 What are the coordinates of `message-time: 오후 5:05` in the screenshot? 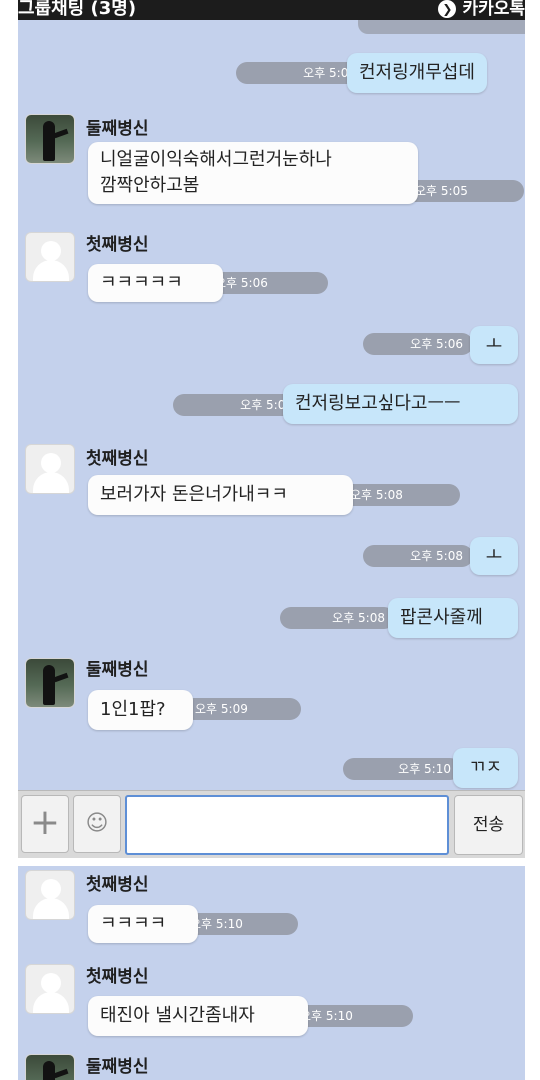 It's located at (463, 191).